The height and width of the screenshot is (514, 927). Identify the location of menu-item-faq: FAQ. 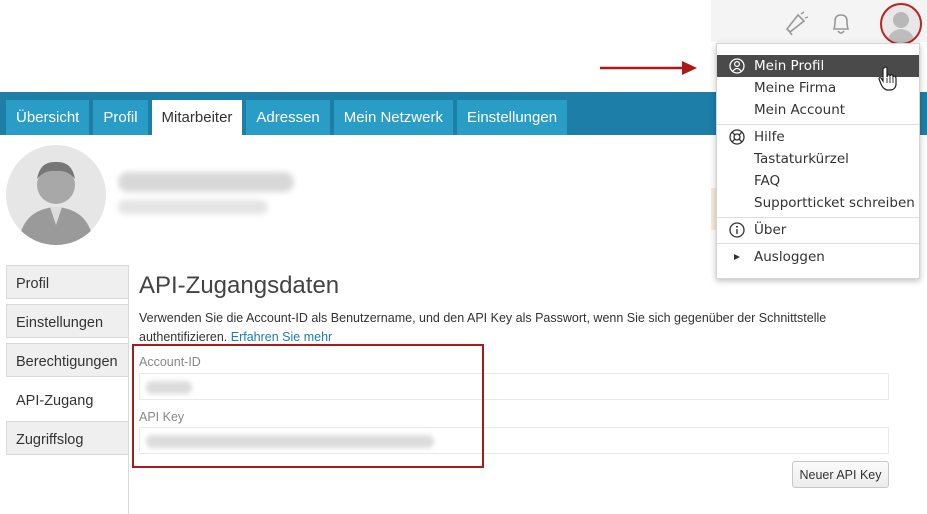
(818, 181).